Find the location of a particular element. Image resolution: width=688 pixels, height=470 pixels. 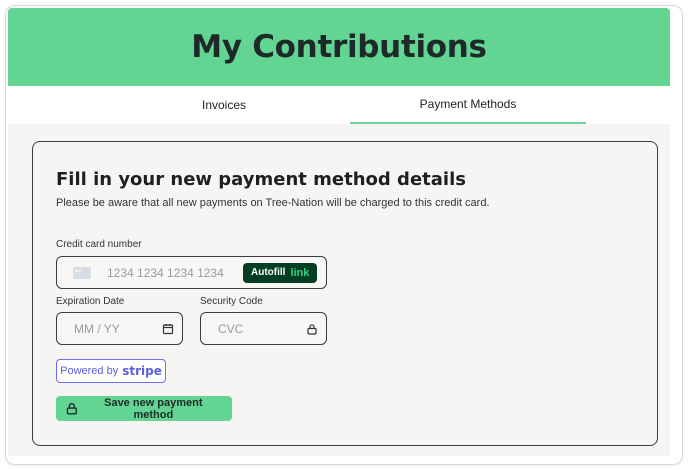

link-logo: link is located at coordinates (300, 272).